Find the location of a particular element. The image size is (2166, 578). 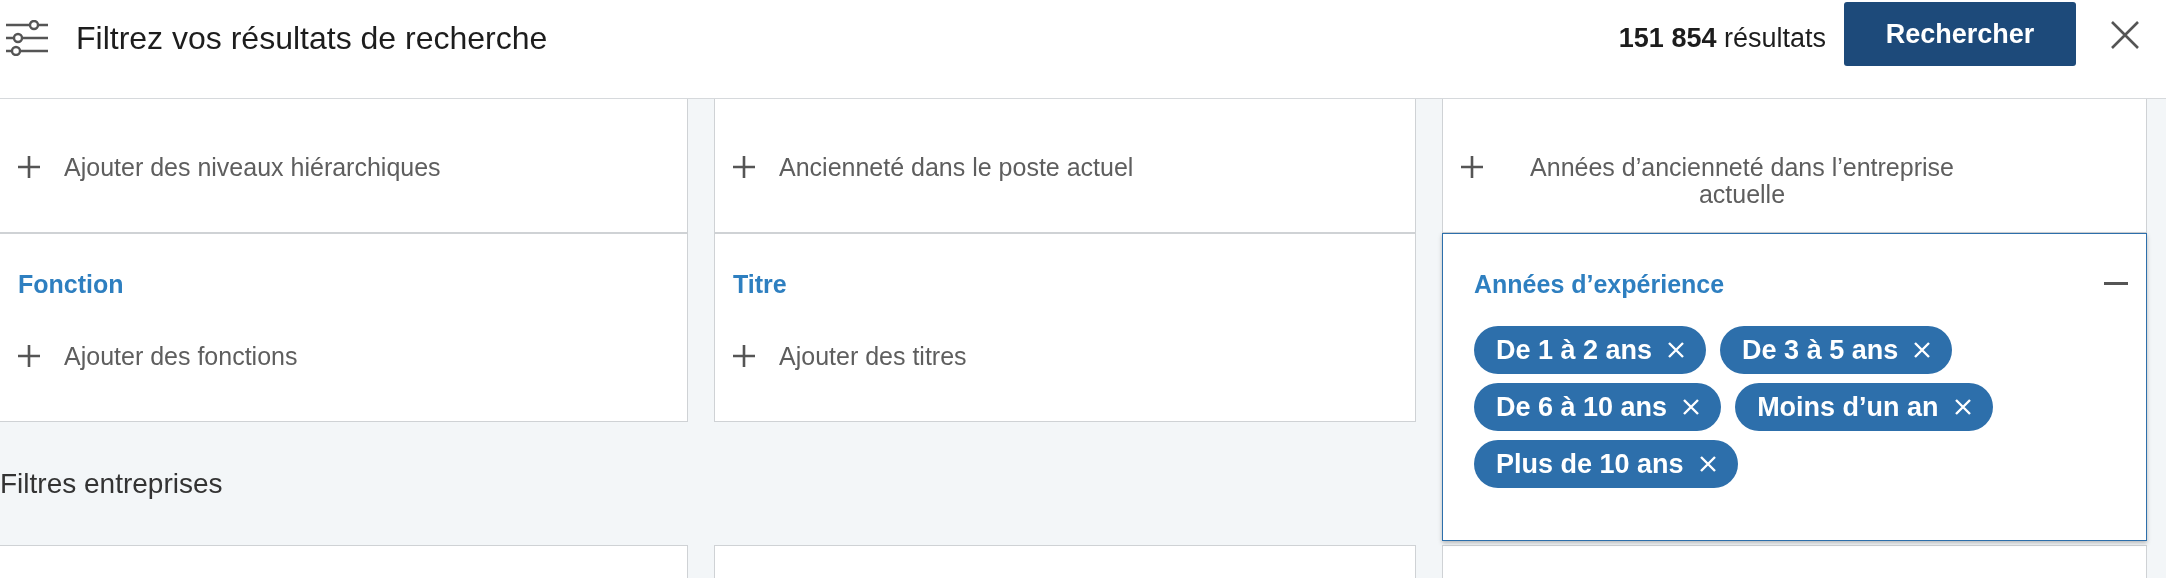

filter-chip: Plus de 10 ans is located at coordinates (1606, 464).